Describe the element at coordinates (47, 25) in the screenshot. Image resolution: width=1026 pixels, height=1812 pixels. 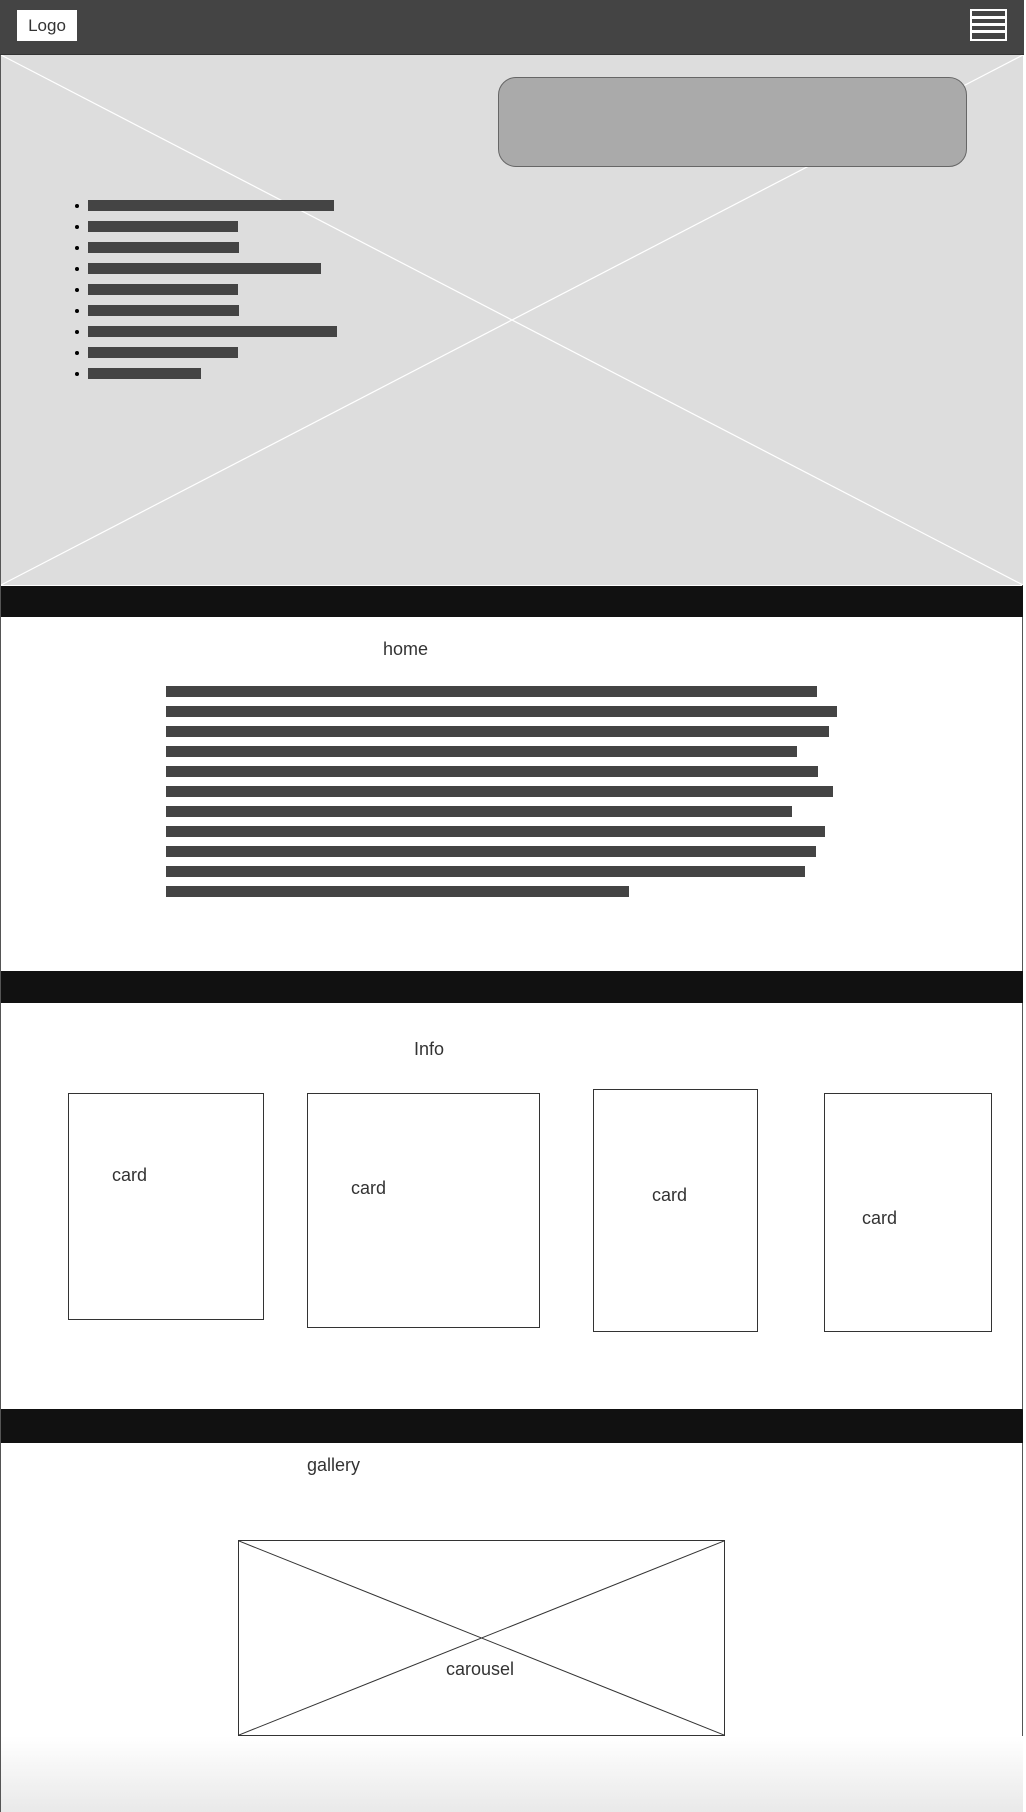
I see `logo: Logo` at that location.